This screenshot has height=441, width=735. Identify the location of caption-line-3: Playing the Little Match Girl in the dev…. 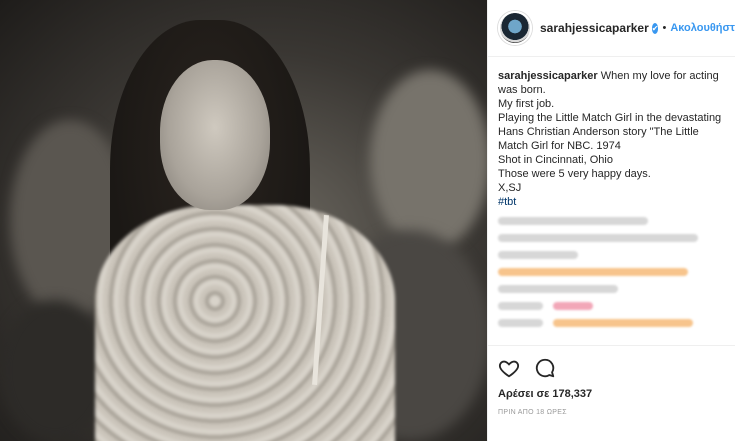
(610, 132).